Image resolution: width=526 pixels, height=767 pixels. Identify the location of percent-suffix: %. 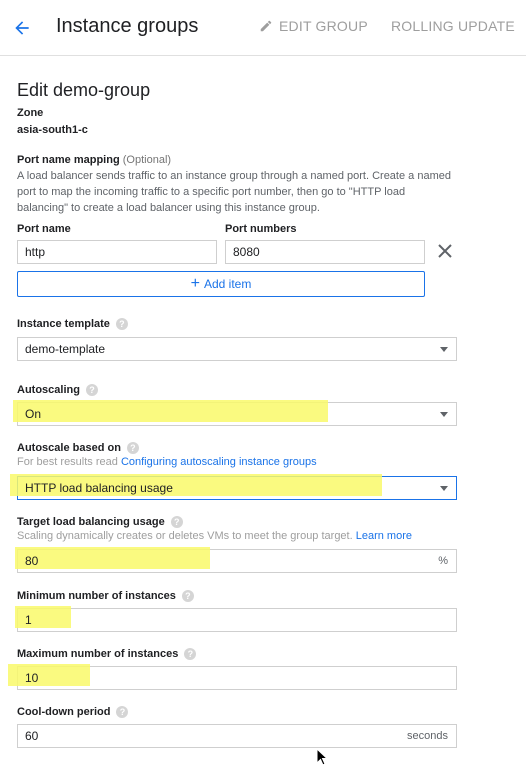
(443, 561).